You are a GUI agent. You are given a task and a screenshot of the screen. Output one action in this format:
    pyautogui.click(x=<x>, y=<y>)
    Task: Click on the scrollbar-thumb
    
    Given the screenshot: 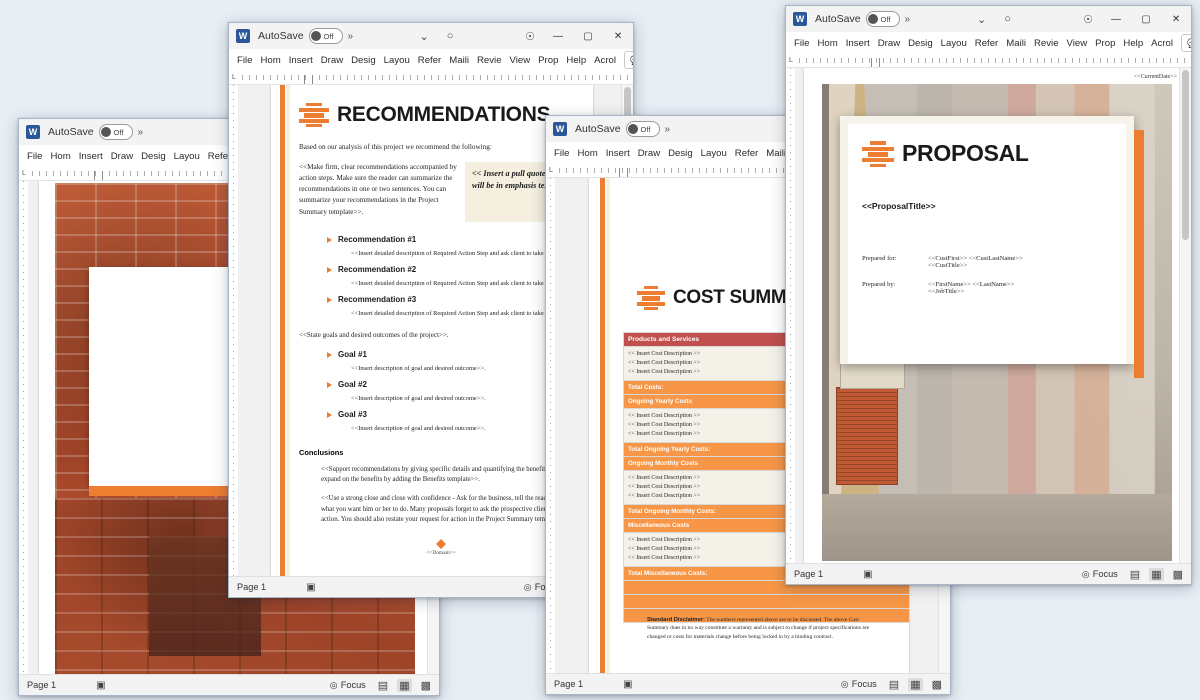 What is the action you would take?
    pyautogui.click(x=1185, y=155)
    